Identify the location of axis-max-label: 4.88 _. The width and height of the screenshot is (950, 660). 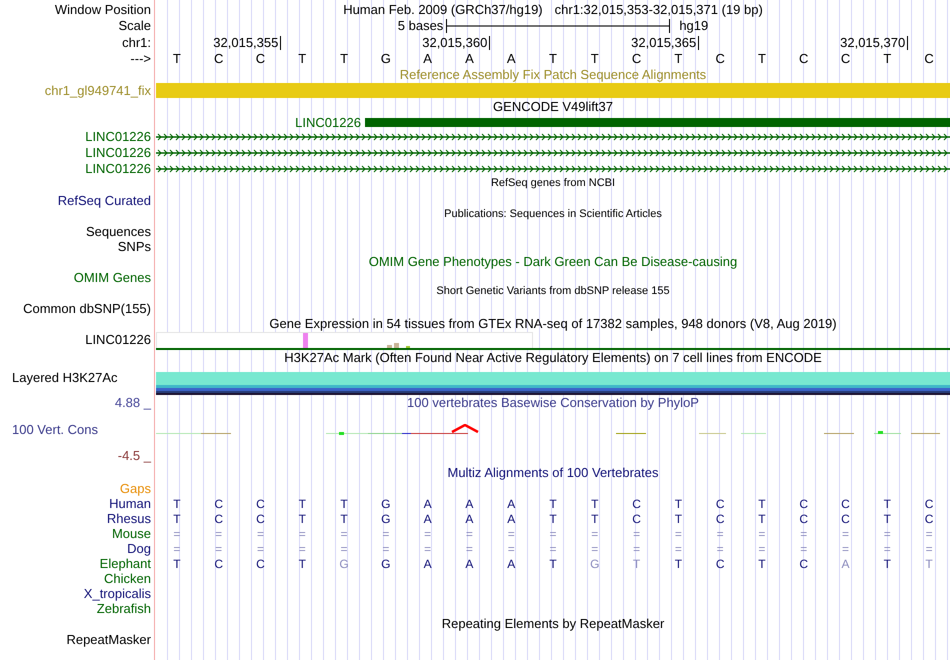
(132, 402).